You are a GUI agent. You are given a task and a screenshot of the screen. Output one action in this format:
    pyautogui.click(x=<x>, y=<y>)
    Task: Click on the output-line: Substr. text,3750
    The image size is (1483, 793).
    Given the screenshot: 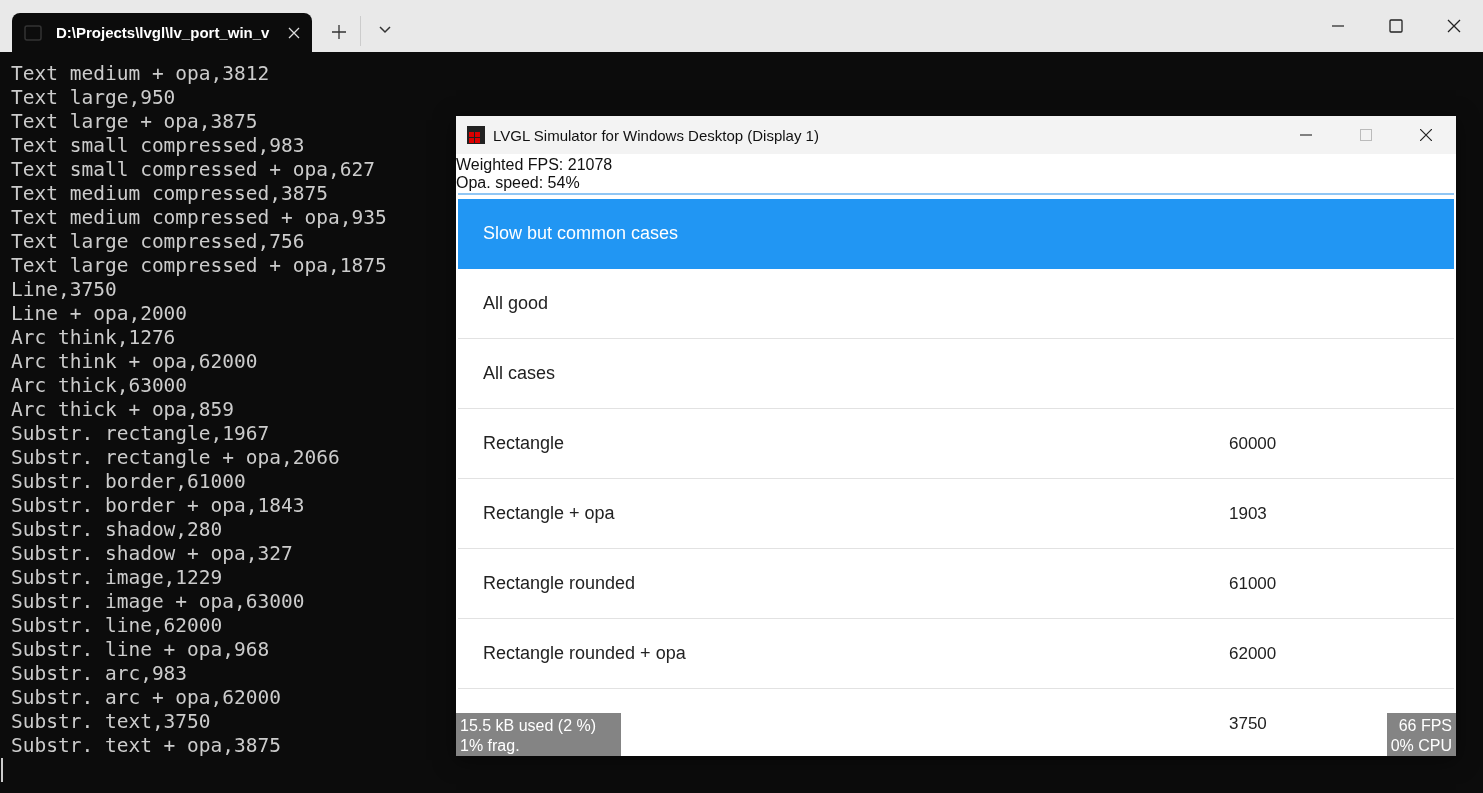 What is the action you would take?
    pyautogui.click(x=111, y=722)
    